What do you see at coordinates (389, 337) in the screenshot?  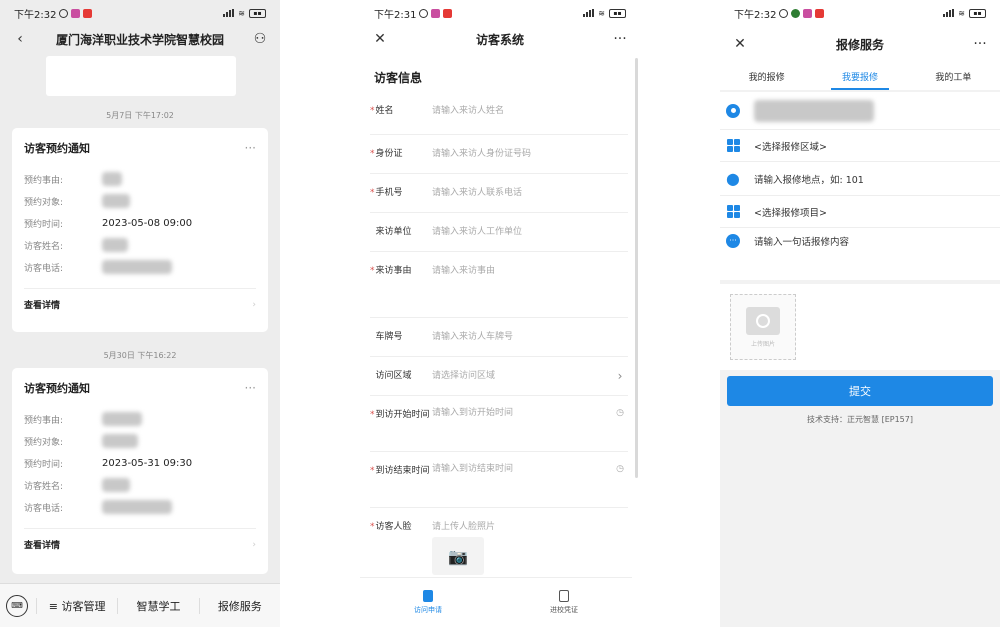 I see `field-label: *车牌号` at bounding box center [389, 337].